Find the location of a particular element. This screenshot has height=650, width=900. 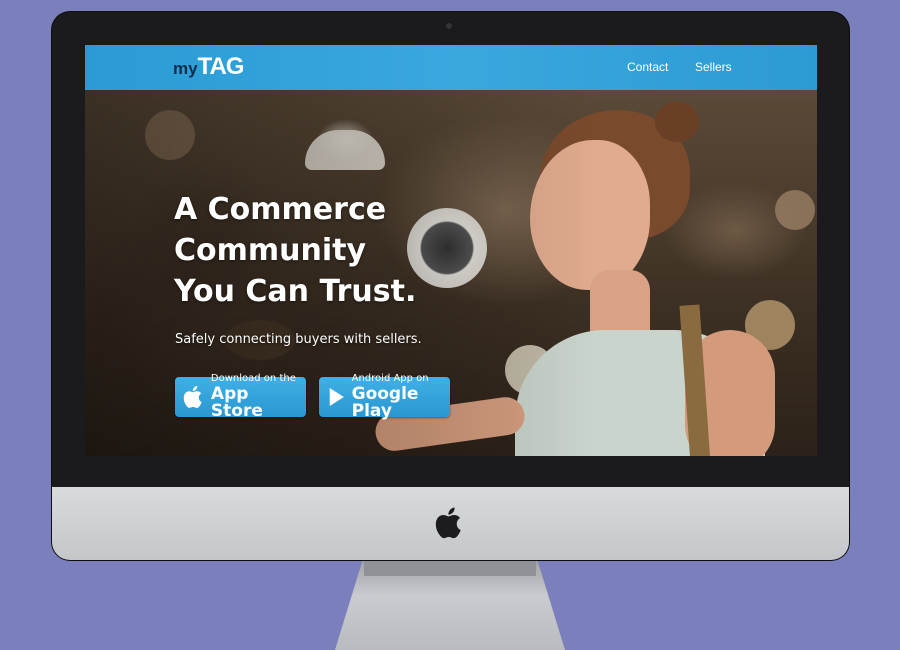

google-play-small-label: Android App on is located at coordinates (390, 378).